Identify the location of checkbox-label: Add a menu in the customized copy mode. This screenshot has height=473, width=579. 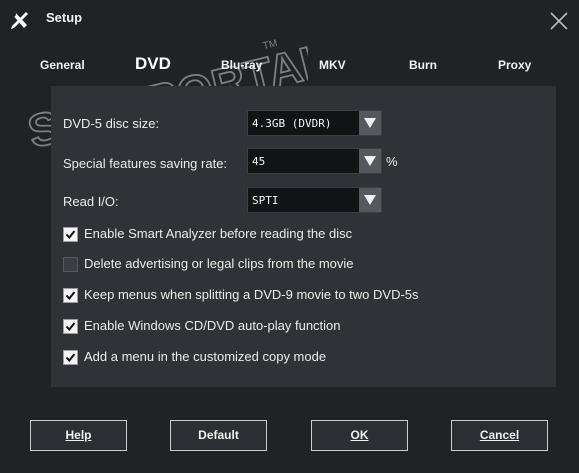
(205, 356).